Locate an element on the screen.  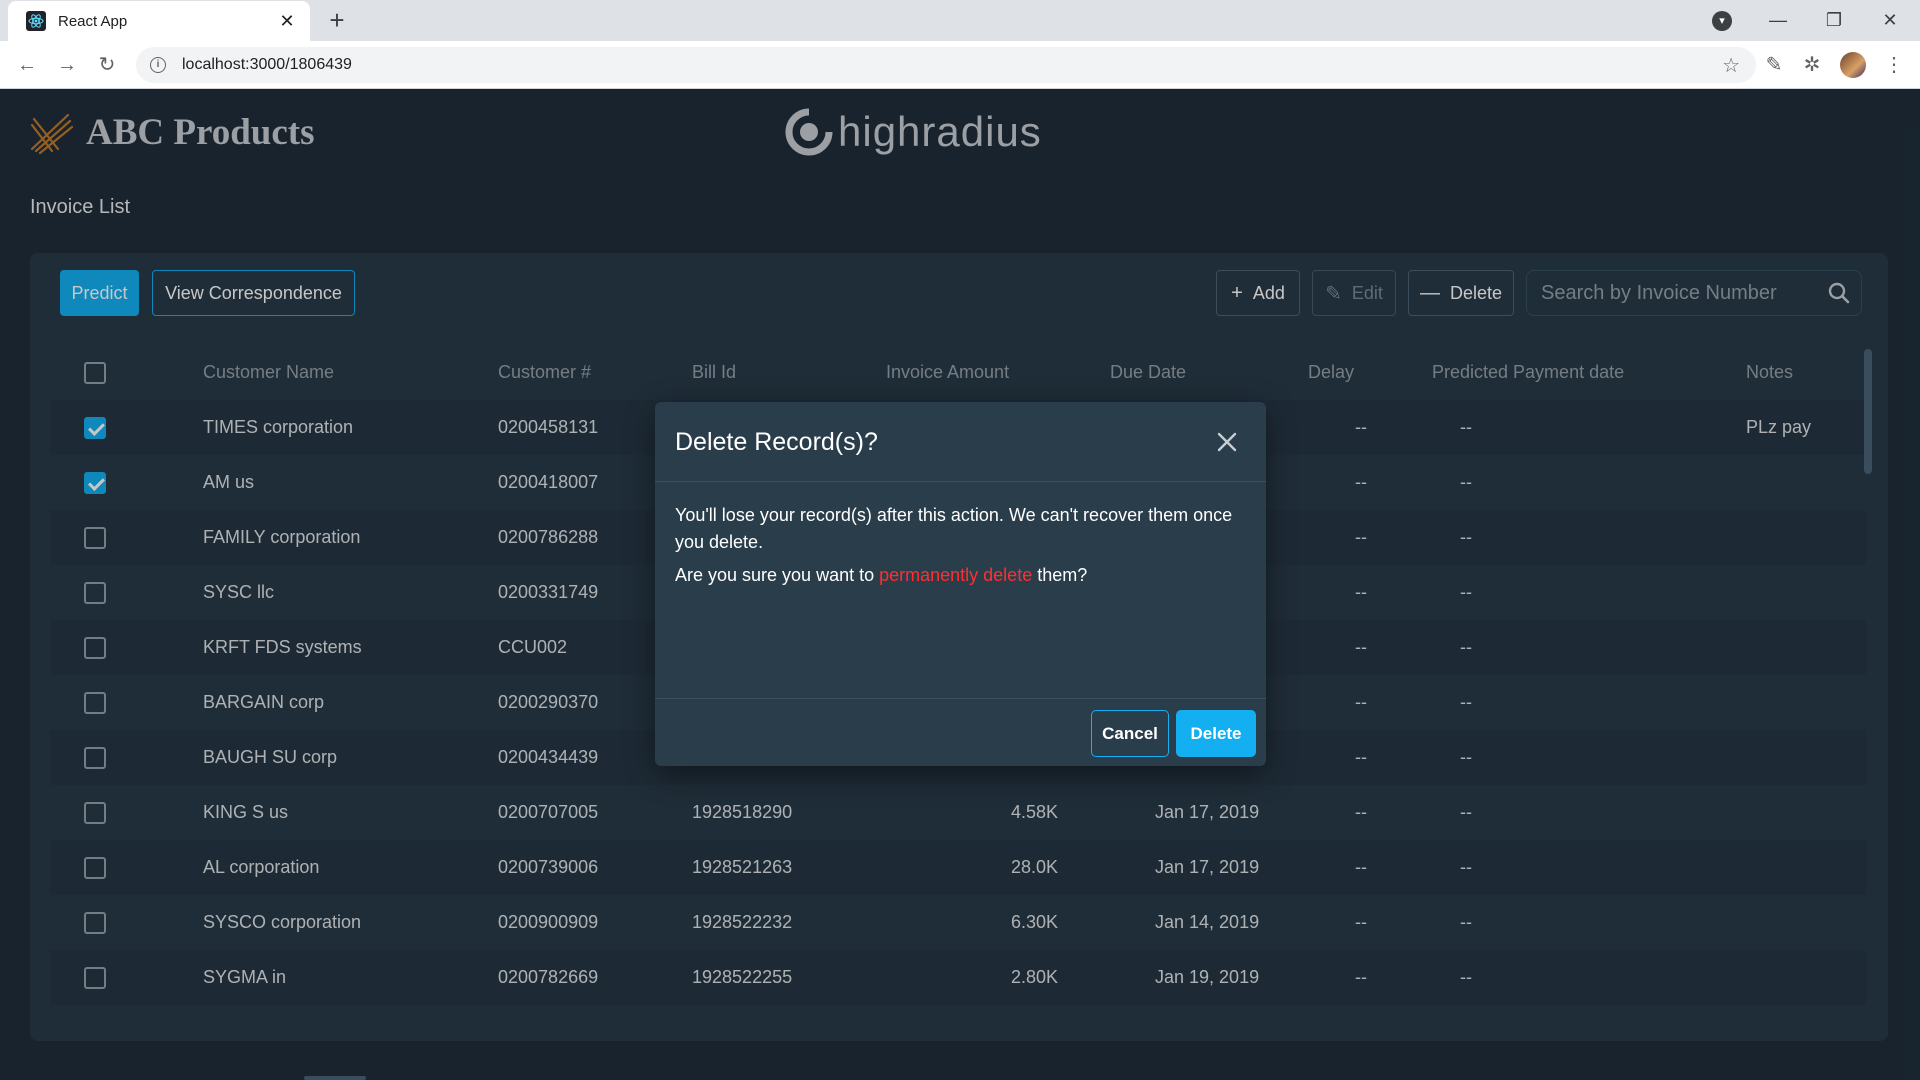
window-close-icon: ✕ is located at coordinates (1890, 20).